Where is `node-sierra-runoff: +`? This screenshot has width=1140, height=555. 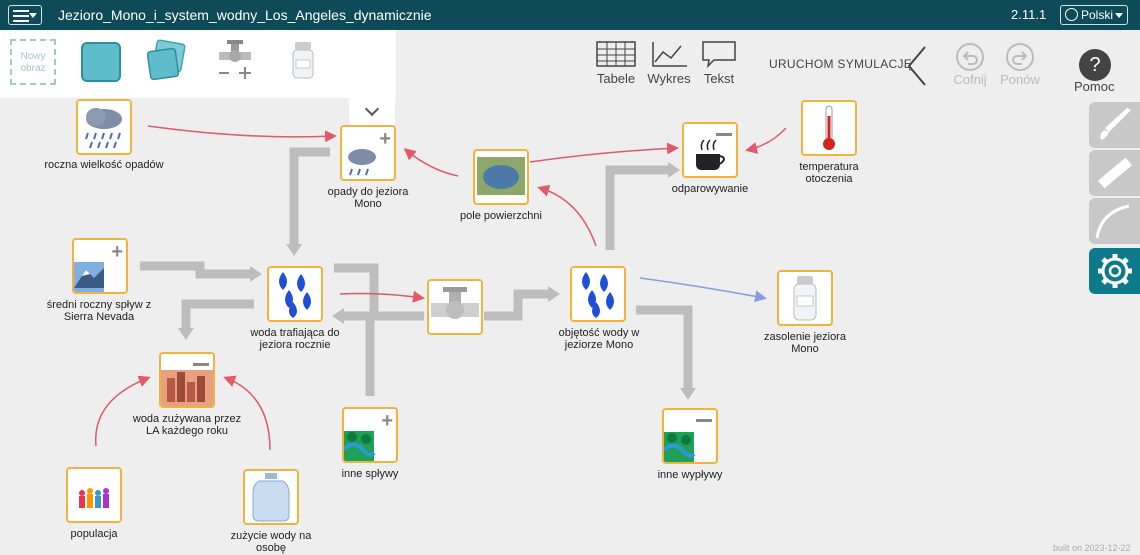
node-sierra-runoff: + is located at coordinates (100, 266).